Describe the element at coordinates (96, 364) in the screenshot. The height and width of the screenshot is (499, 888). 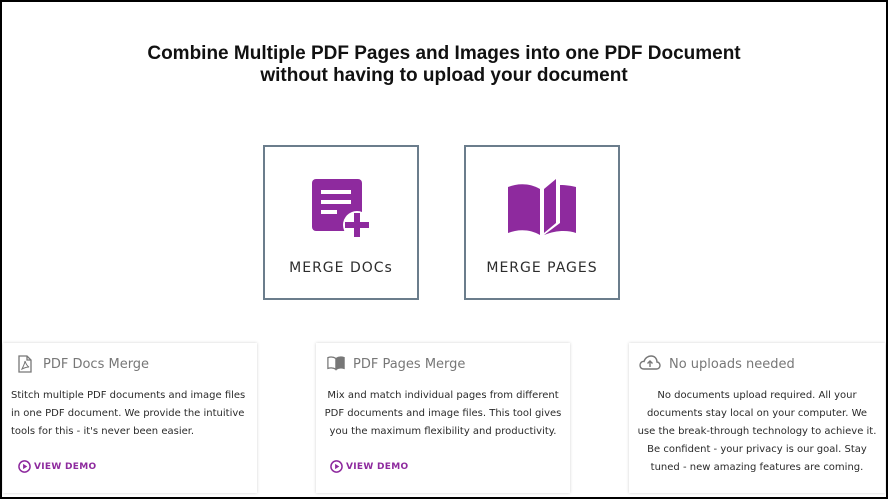
I see `feature-title-text: PDF Docs Merge` at that location.